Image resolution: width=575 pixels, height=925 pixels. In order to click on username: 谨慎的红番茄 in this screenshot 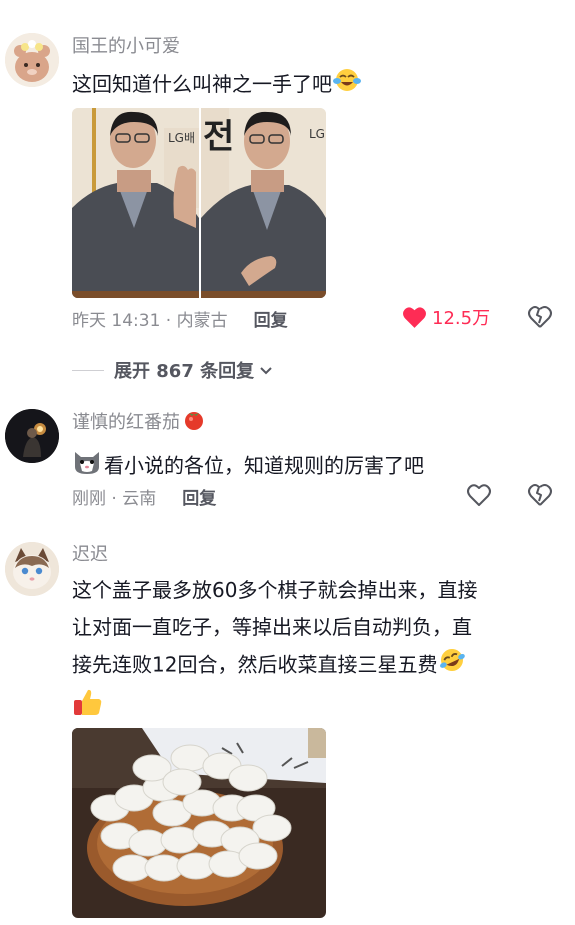, I will do `click(313, 423)`.